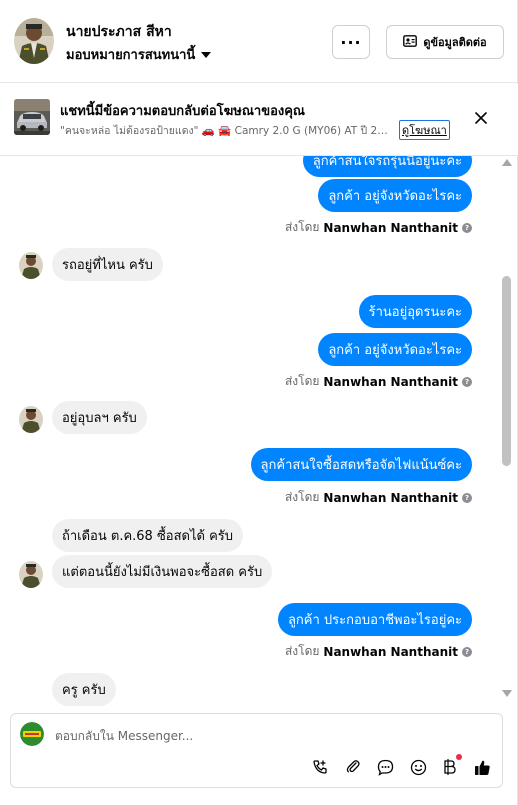  What do you see at coordinates (107, 264) in the screenshot?
I see `message-incoming: รถอยู่ที่ไหน ครับ` at bounding box center [107, 264].